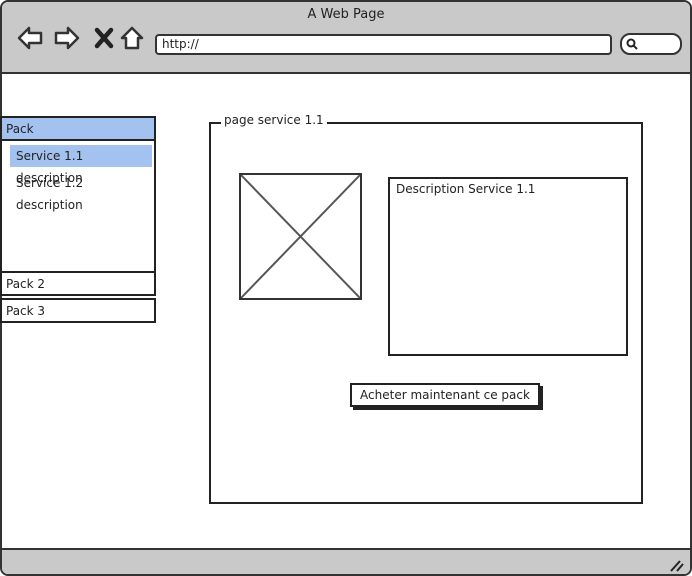 Image resolution: width=692 pixels, height=576 pixels. Describe the element at coordinates (81, 192) in the screenshot. I see `service-1-2-item: Service 1.2 description` at that location.